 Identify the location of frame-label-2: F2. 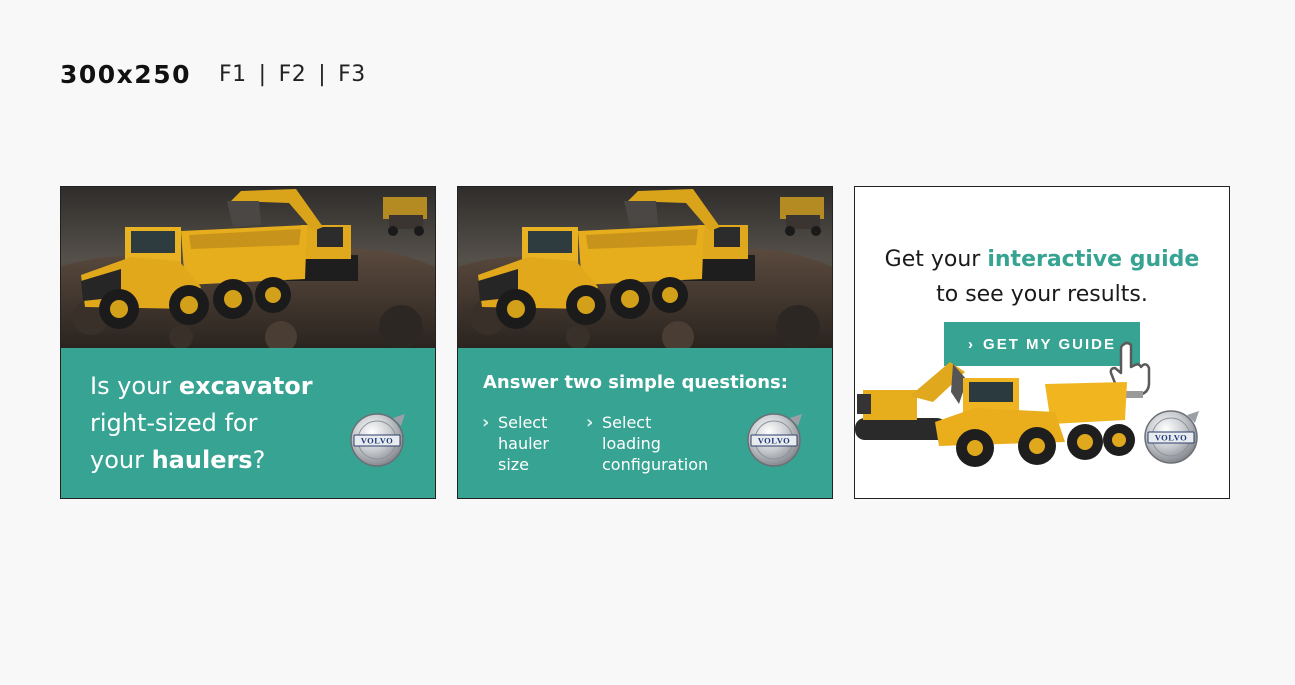
(292, 74).